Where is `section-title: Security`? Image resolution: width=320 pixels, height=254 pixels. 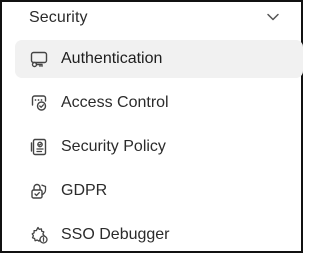
section-title: Security is located at coordinates (58, 17).